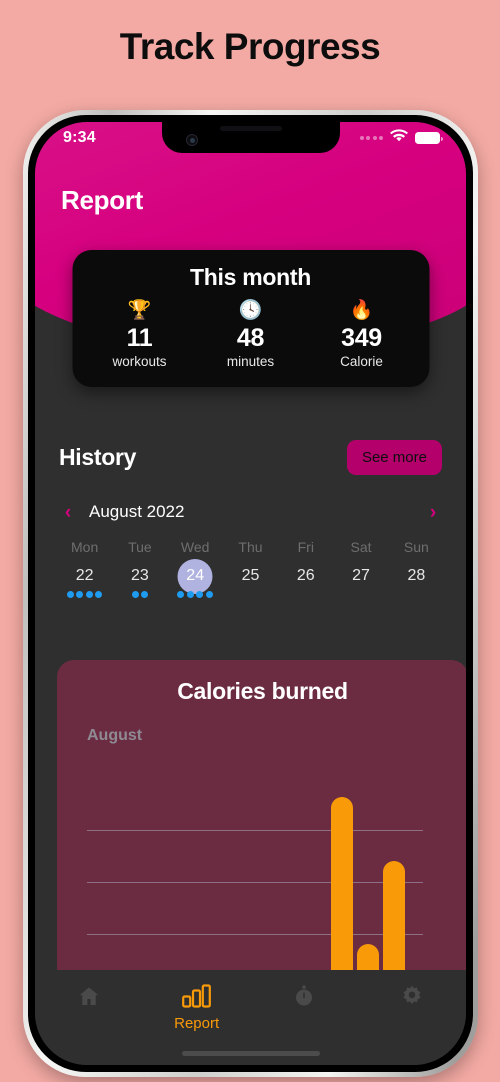 Image resolution: width=500 pixels, height=1082 pixels. Describe the element at coordinates (102, 200) in the screenshot. I see `page-header-title: Report` at that location.